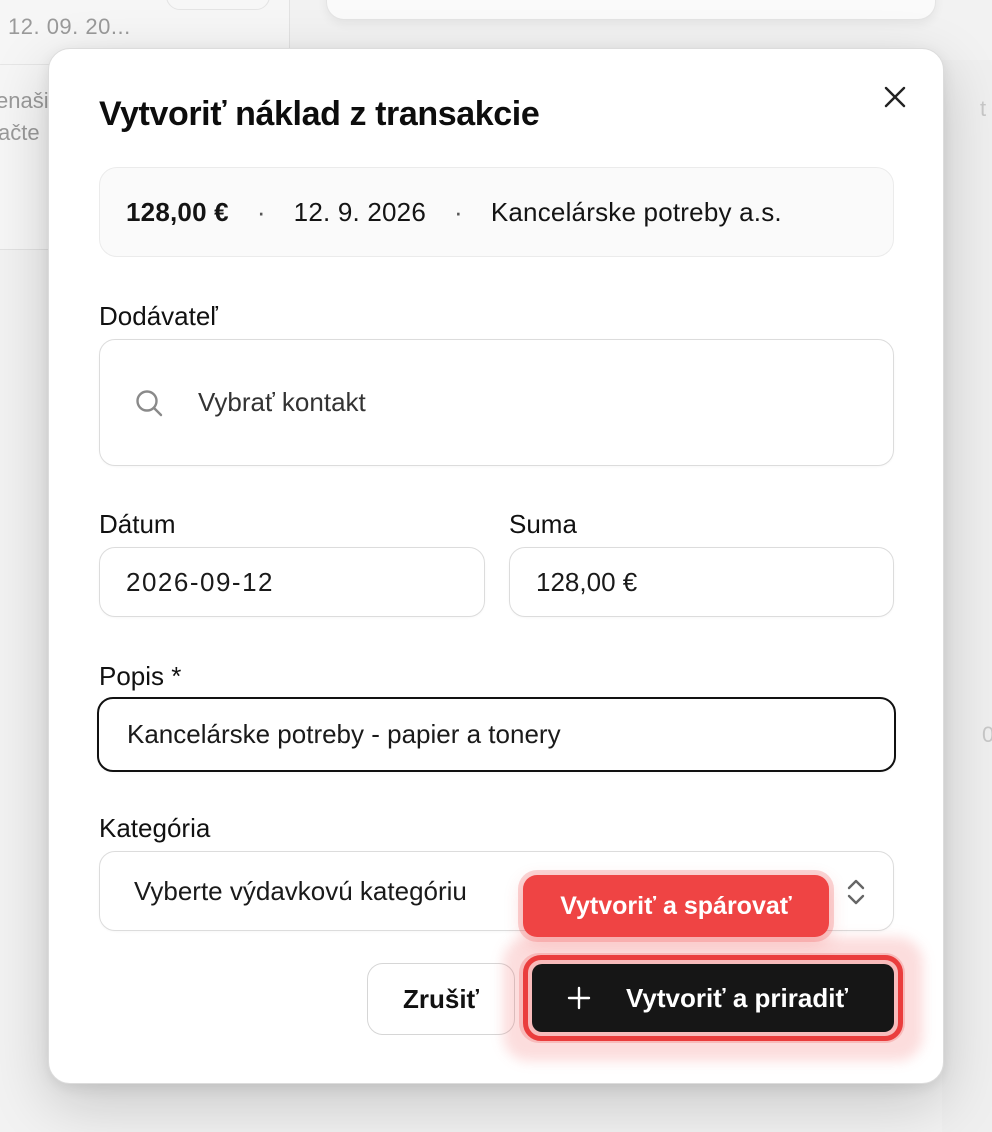  I want to click on supplier-picker: Vybrať kontakt, so click(496, 402).